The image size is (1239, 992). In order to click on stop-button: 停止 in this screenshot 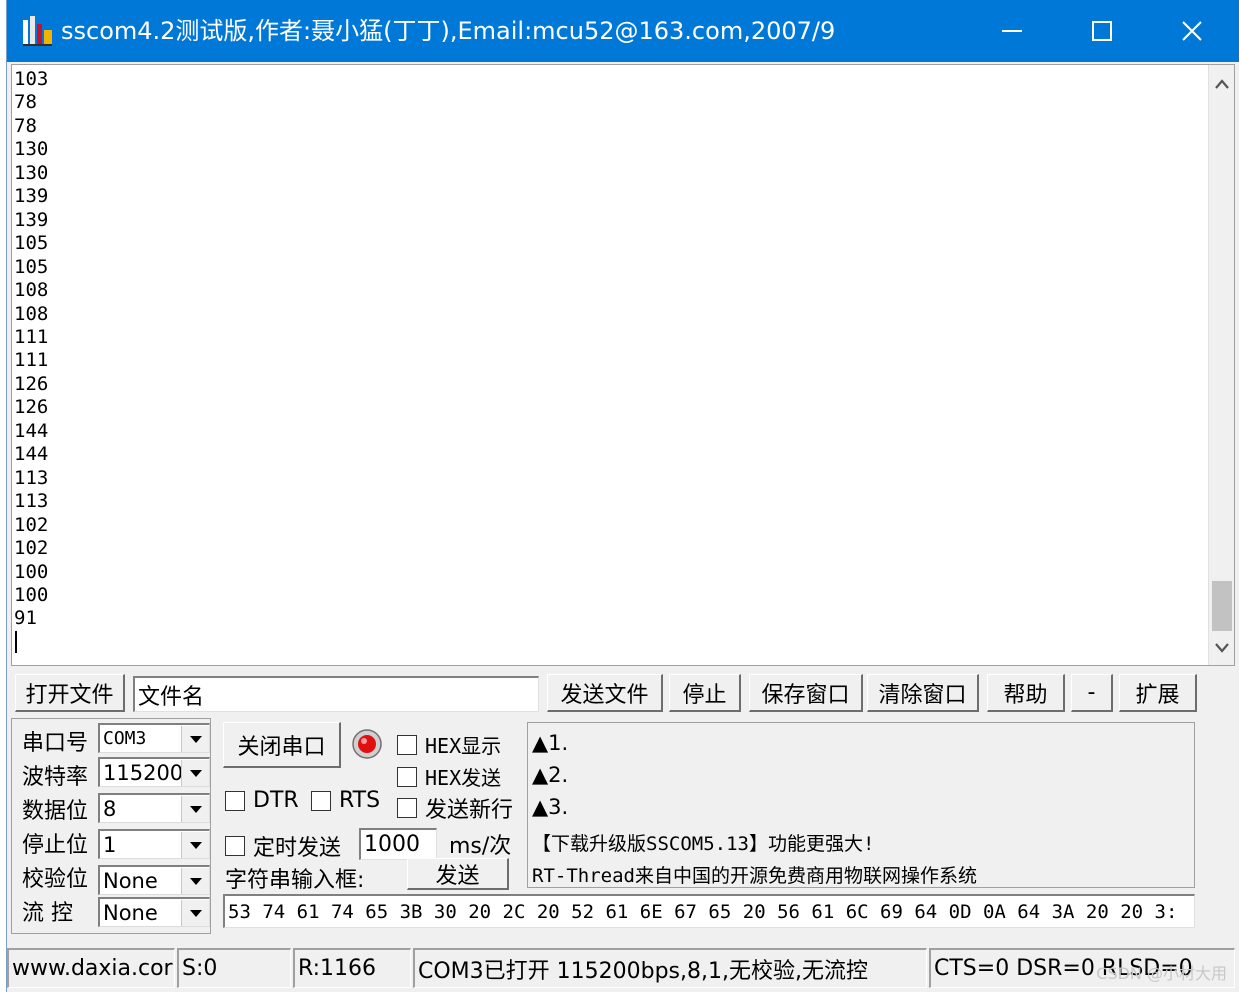, I will do `click(705, 693)`.